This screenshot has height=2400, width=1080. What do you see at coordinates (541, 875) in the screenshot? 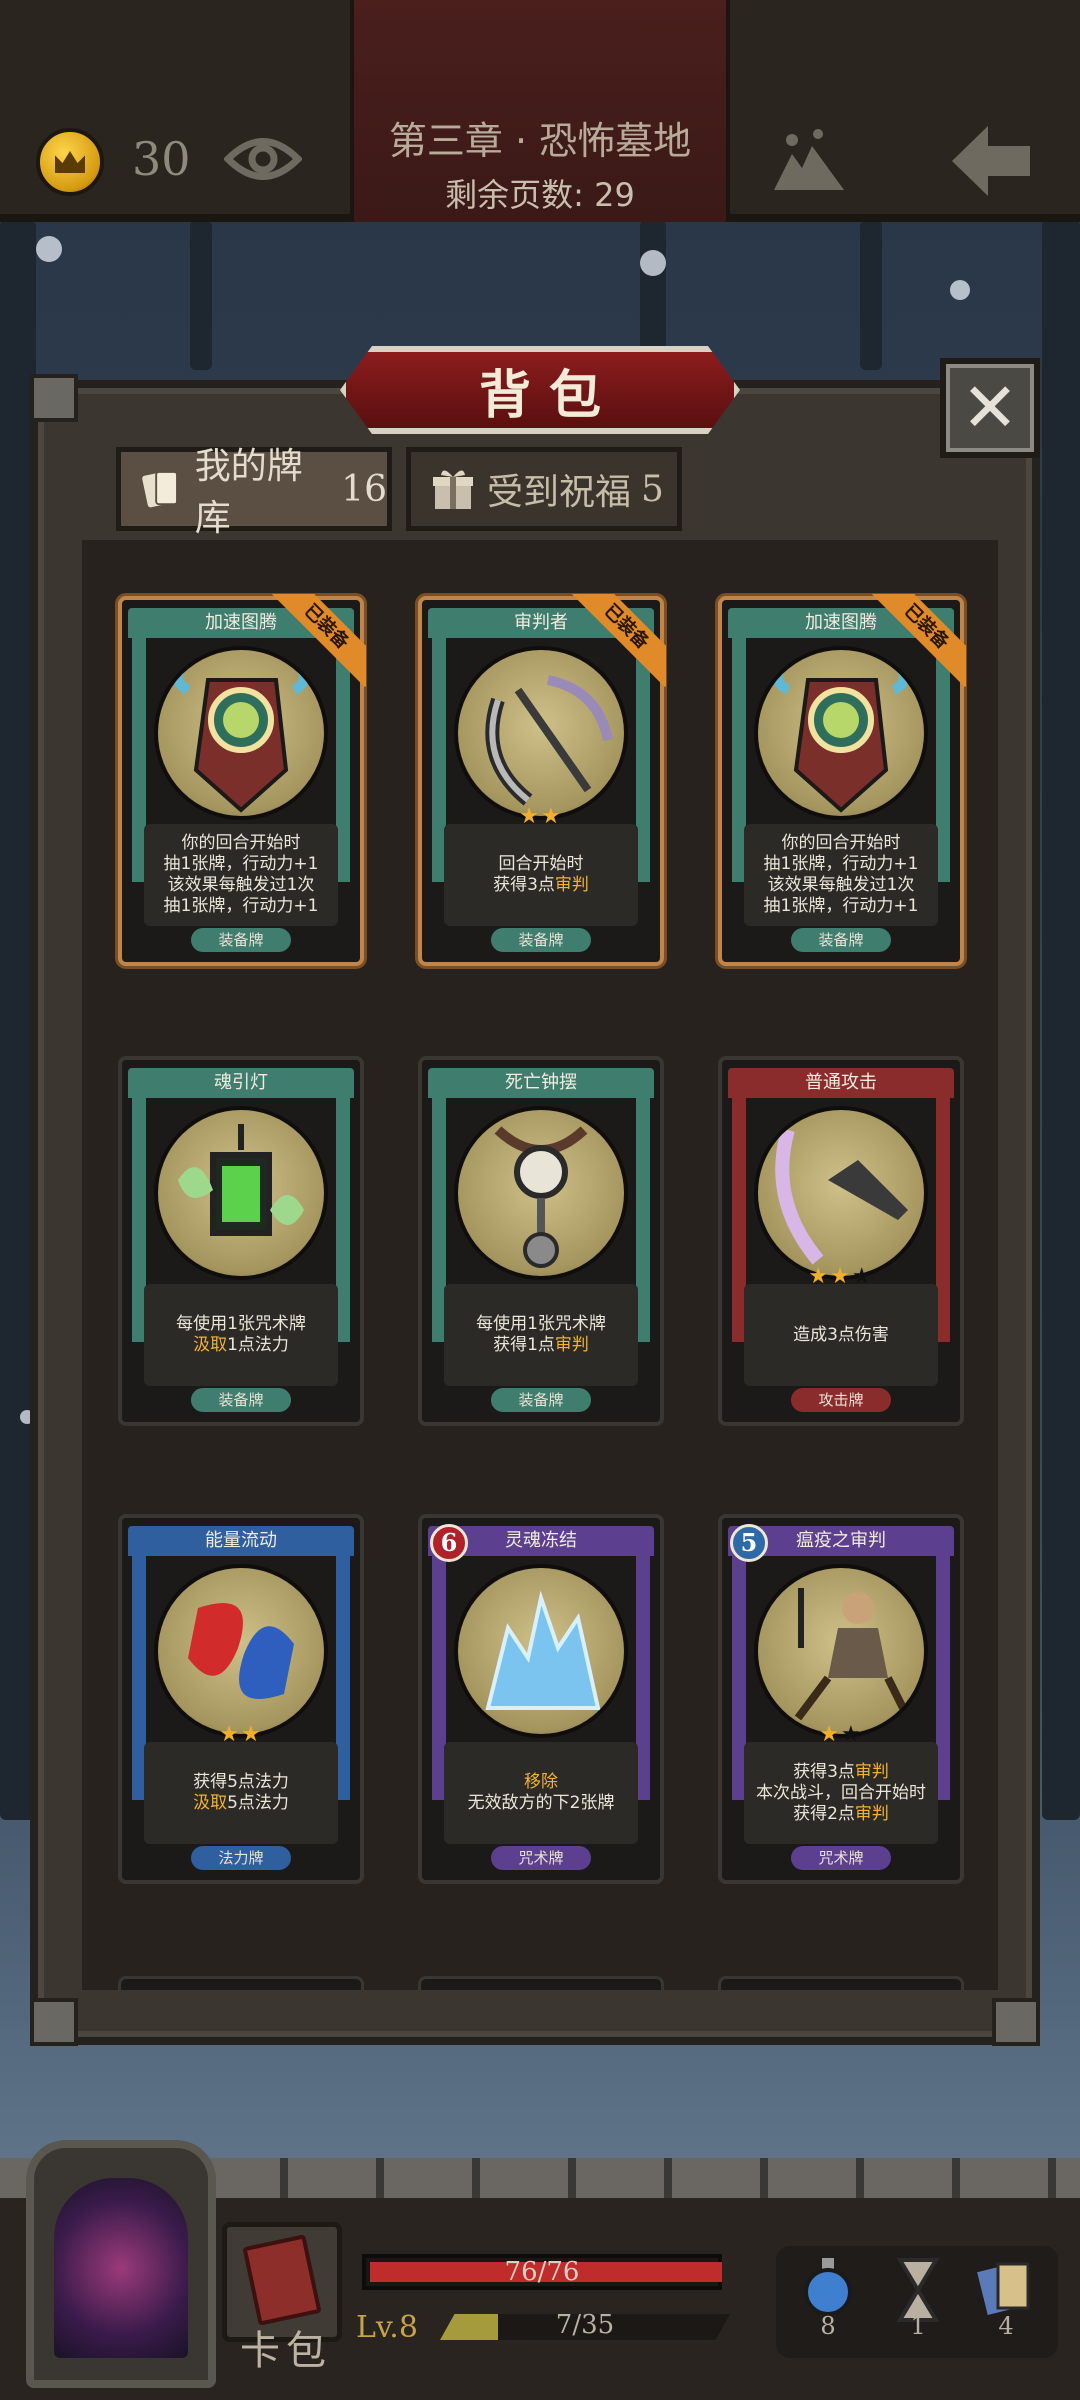
I see `card-description: 回合开始时 获得3点审判` at bounding box center [541, 875].